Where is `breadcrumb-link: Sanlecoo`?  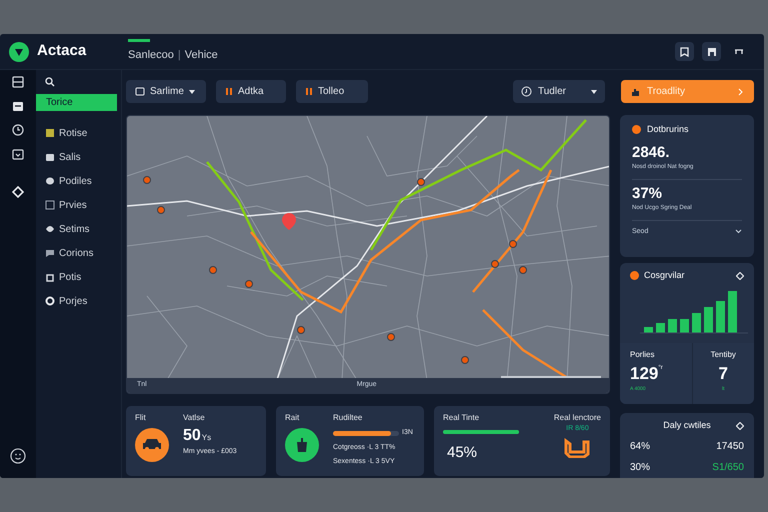 breadcrumb-link: Sanlecoo is located at coordinates (151, 55).